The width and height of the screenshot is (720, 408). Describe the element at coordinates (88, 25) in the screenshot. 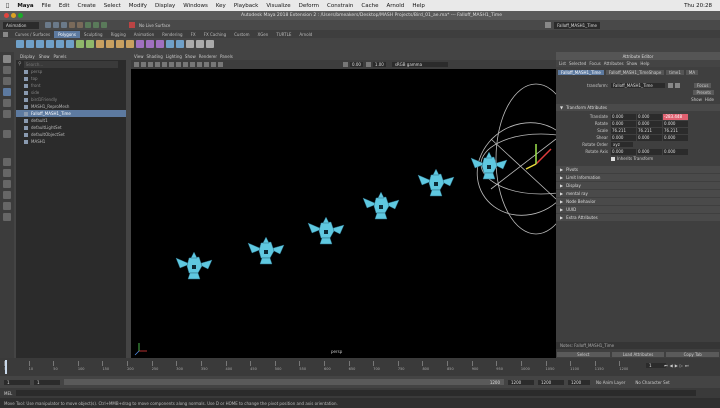

I see `select-hierarchy-icon` at that location.